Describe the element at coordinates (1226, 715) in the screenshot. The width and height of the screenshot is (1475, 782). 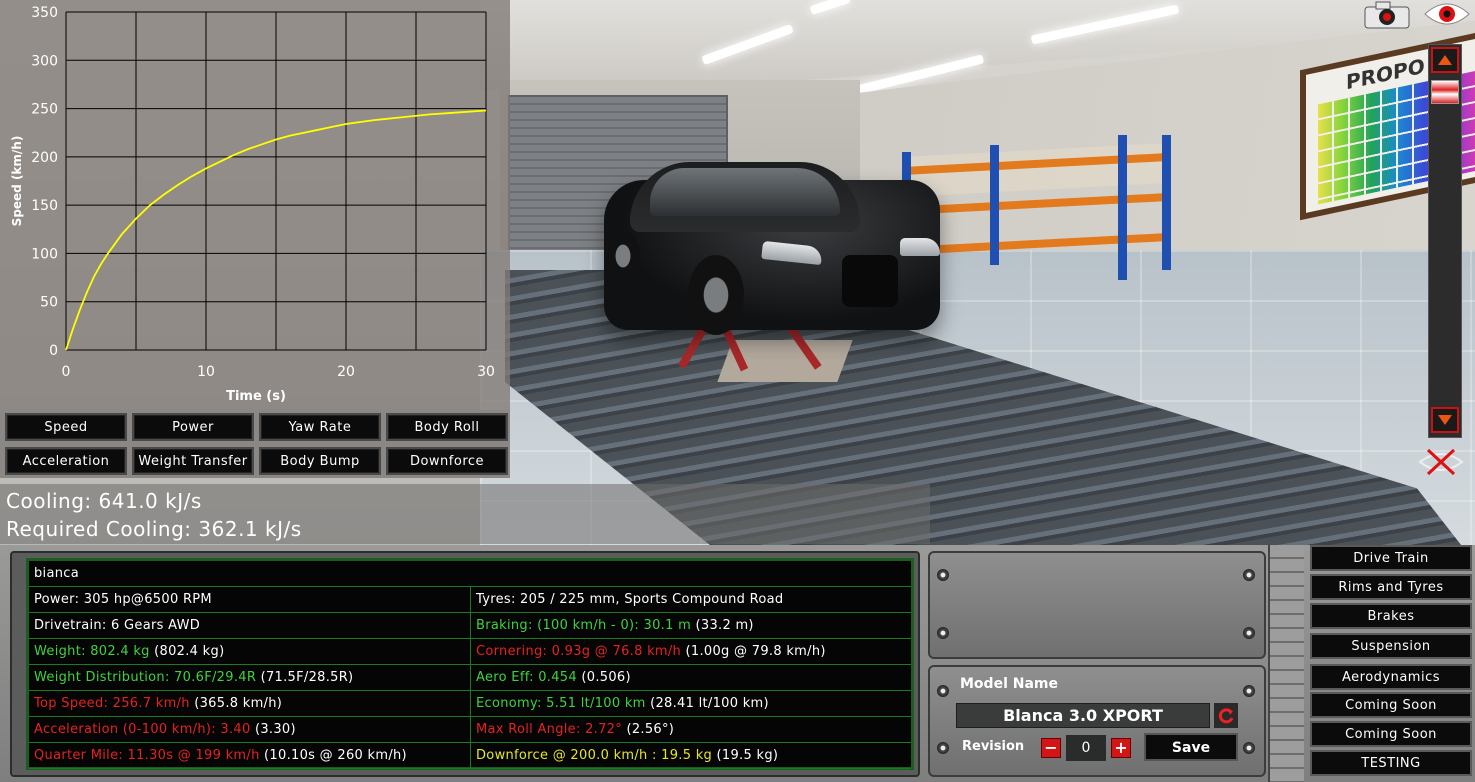
I see `refresh-icon` at that location.